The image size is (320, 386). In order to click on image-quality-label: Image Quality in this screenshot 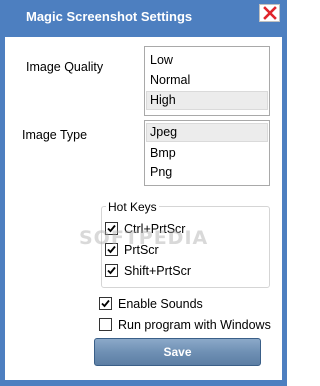, I will do `click(65, 67)`.